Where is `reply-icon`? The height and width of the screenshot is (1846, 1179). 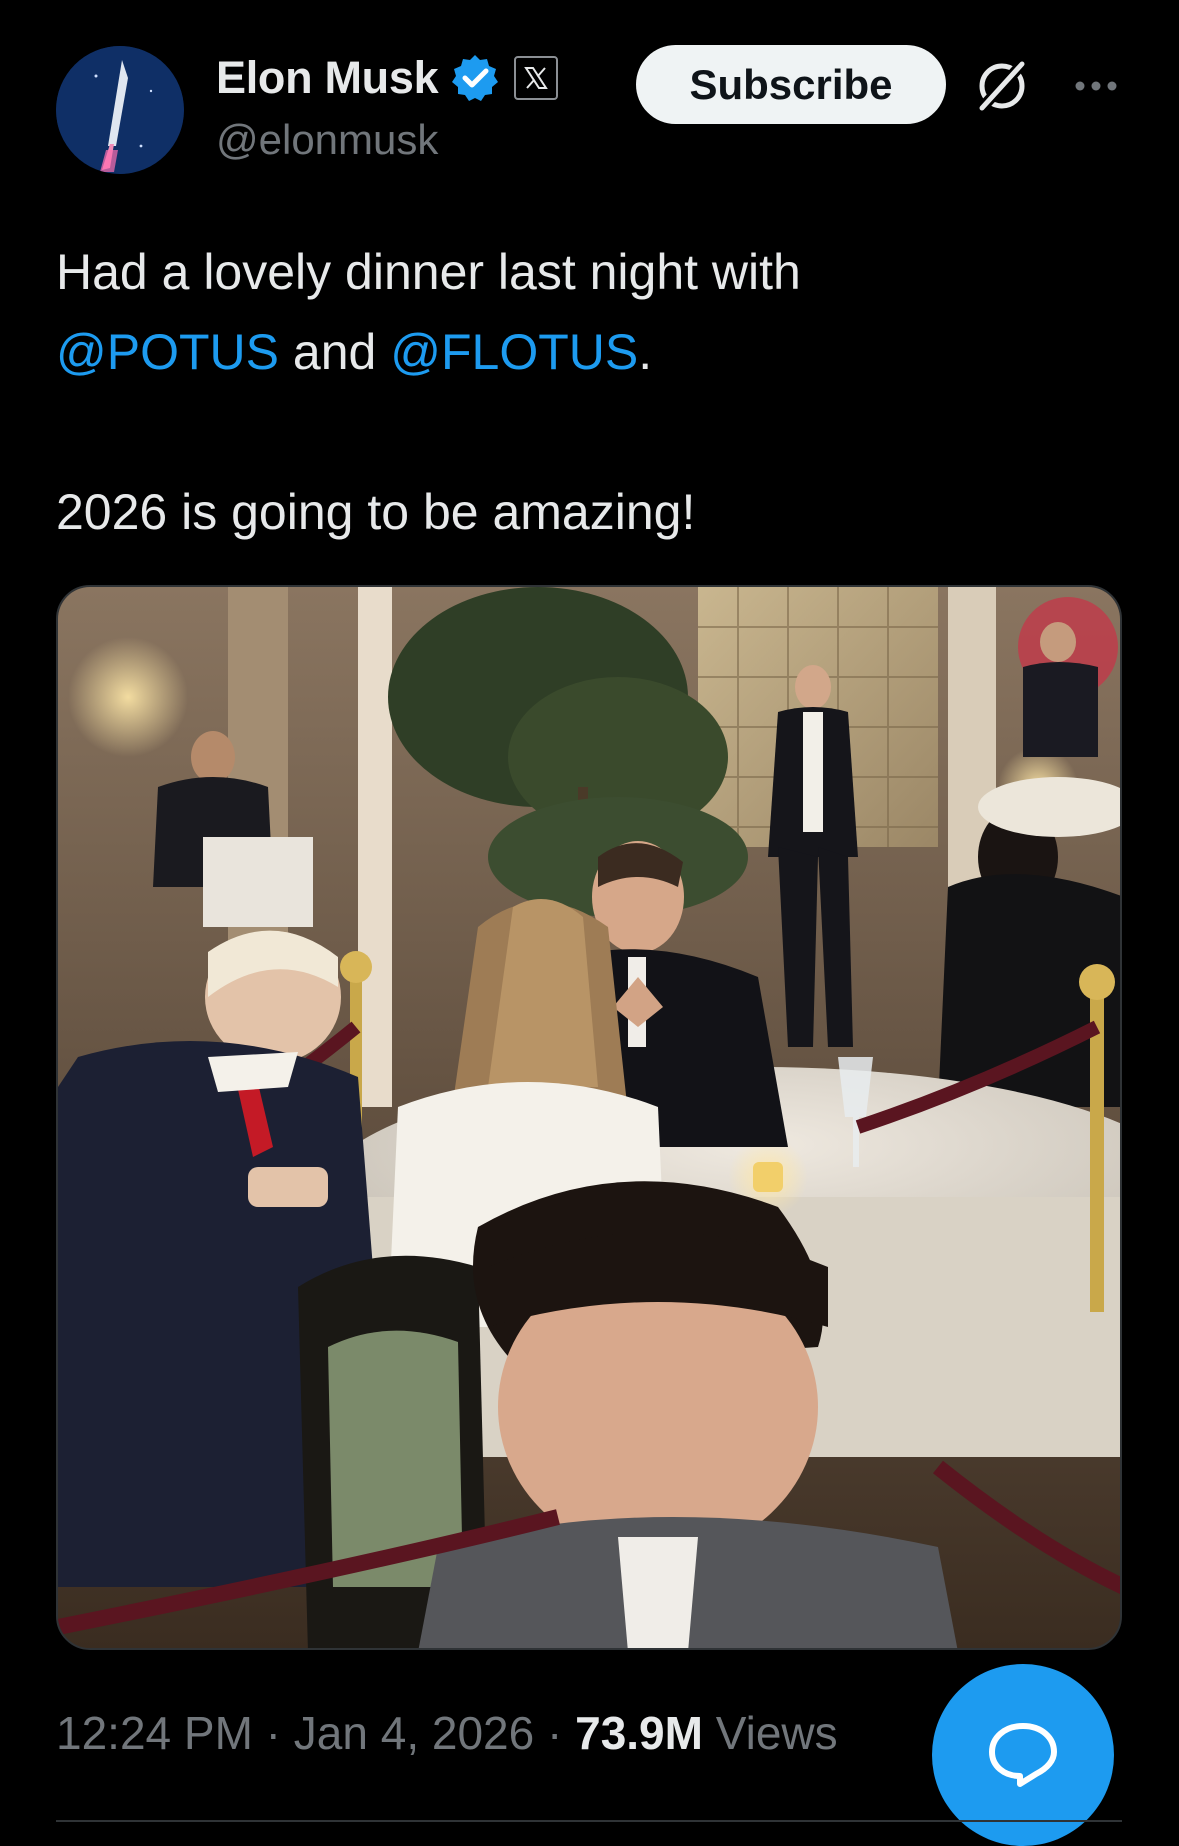 reply-icon is located at coordinates (1023, 1755).